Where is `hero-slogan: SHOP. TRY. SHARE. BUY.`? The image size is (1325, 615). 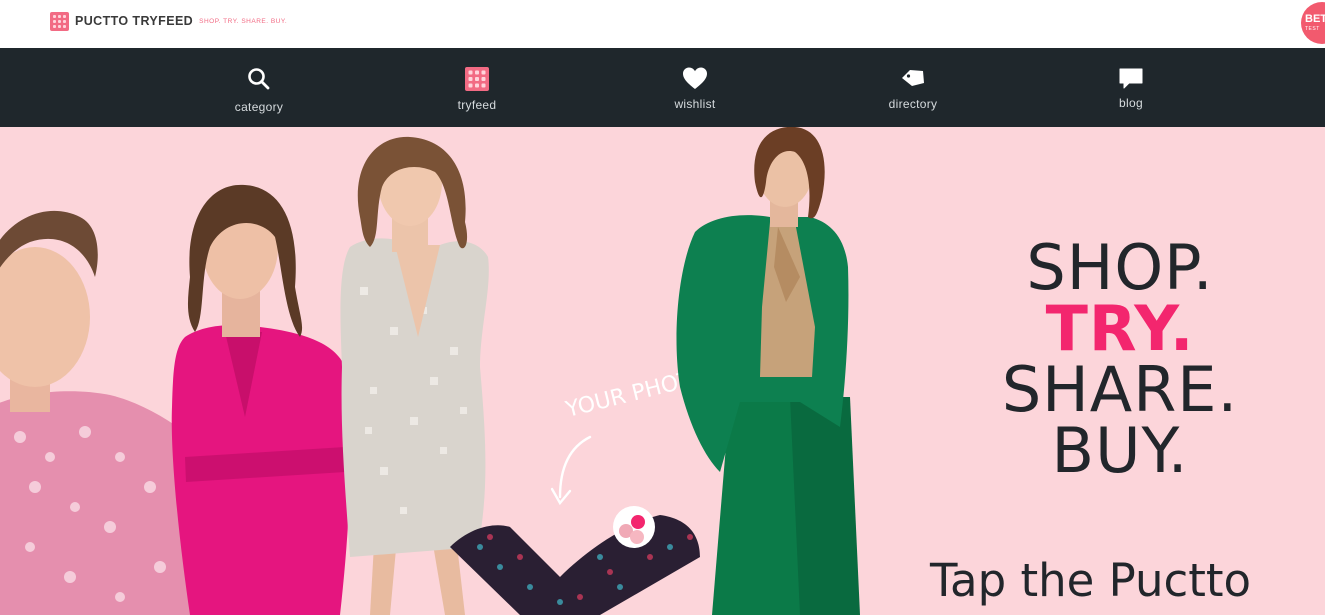
hero-slogan: SHOP. TRY. SHARE. BUY. is located at coordinates (1120, 359).